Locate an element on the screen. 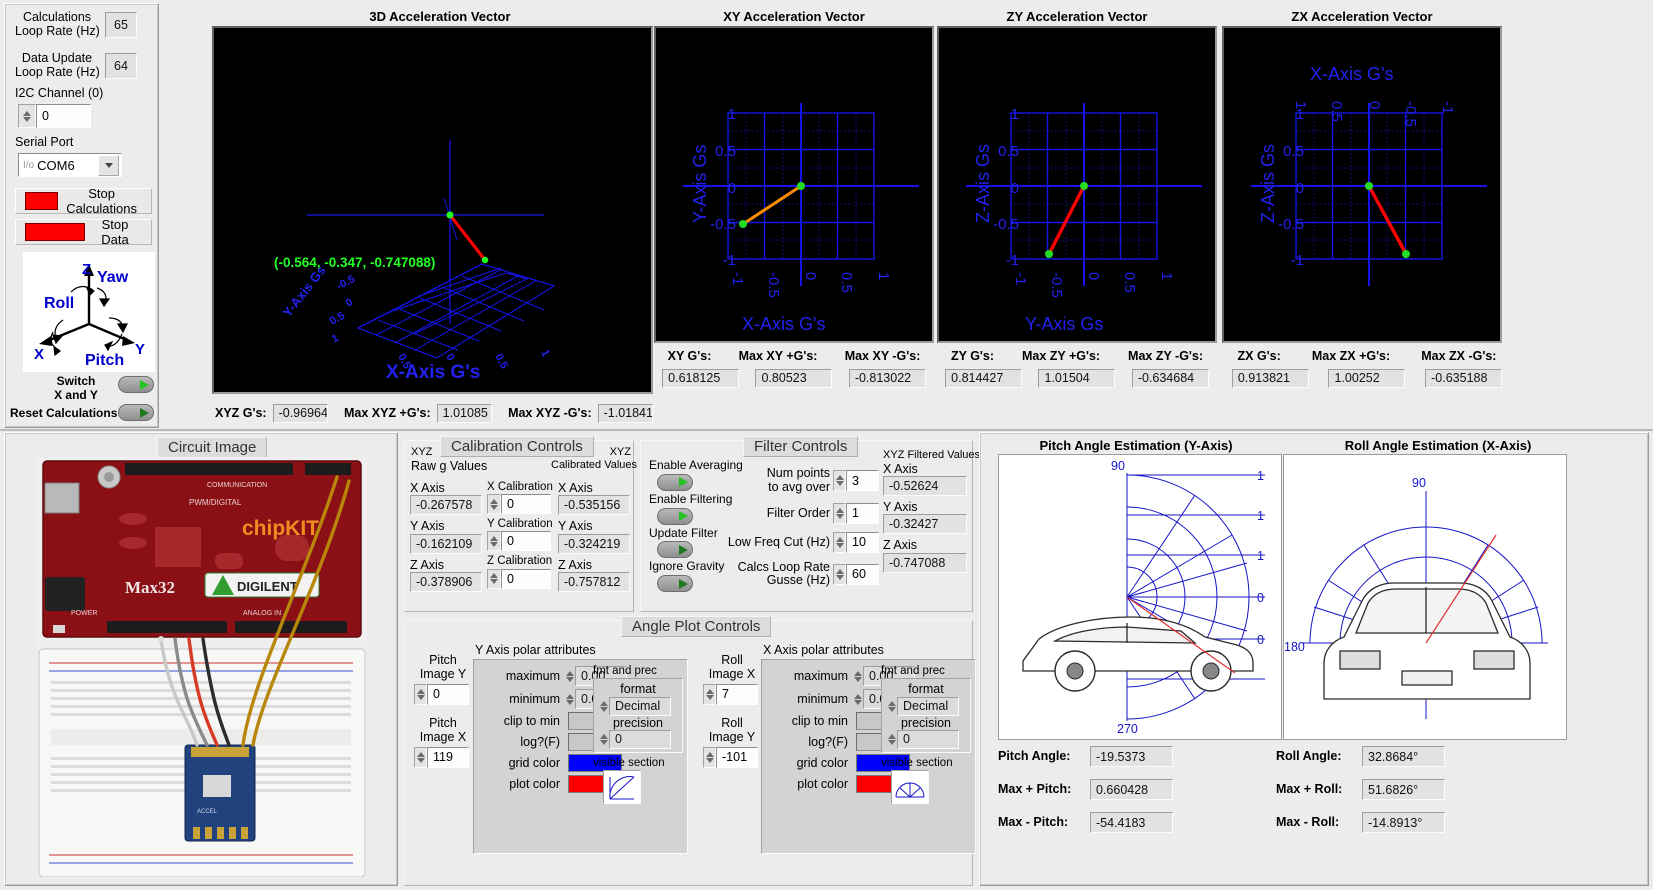 This screenshot has height=890, width=1653. low-freq-spin-buttons is located at coordinates (839, 542).